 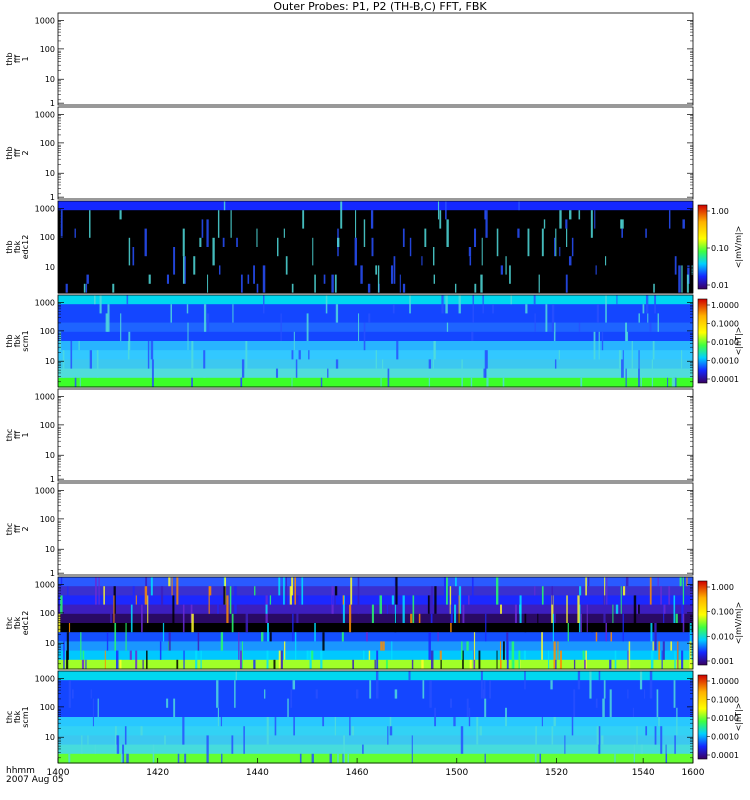 What do you see at coordinates (349, 530) in the screenshot?
I see `panel-thc-fff-2: 1000100101thc fff 2` at bounding box center [349, 530].